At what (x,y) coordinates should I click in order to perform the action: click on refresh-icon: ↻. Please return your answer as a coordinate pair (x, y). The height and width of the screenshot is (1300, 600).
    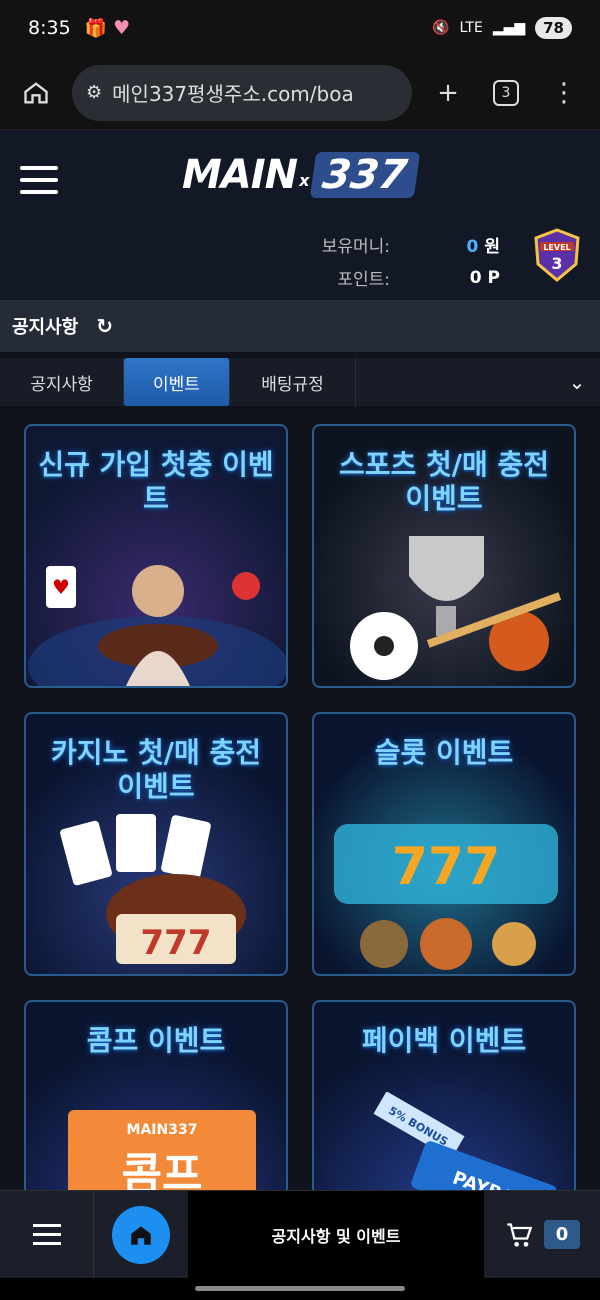
    Looking at the image, I should click on (104, 326).